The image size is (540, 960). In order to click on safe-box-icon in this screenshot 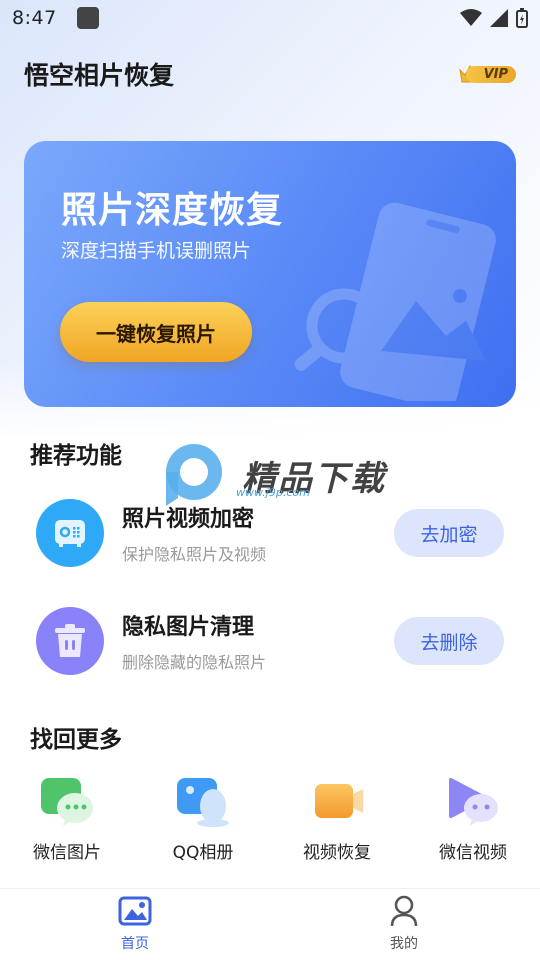, I will do `click(70, 533)`.